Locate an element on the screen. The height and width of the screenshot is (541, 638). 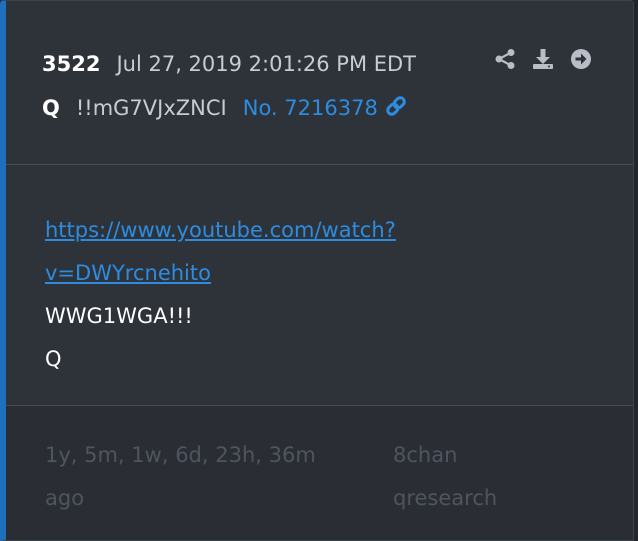
board-name: qresearch is located at coordinates (445, 498).